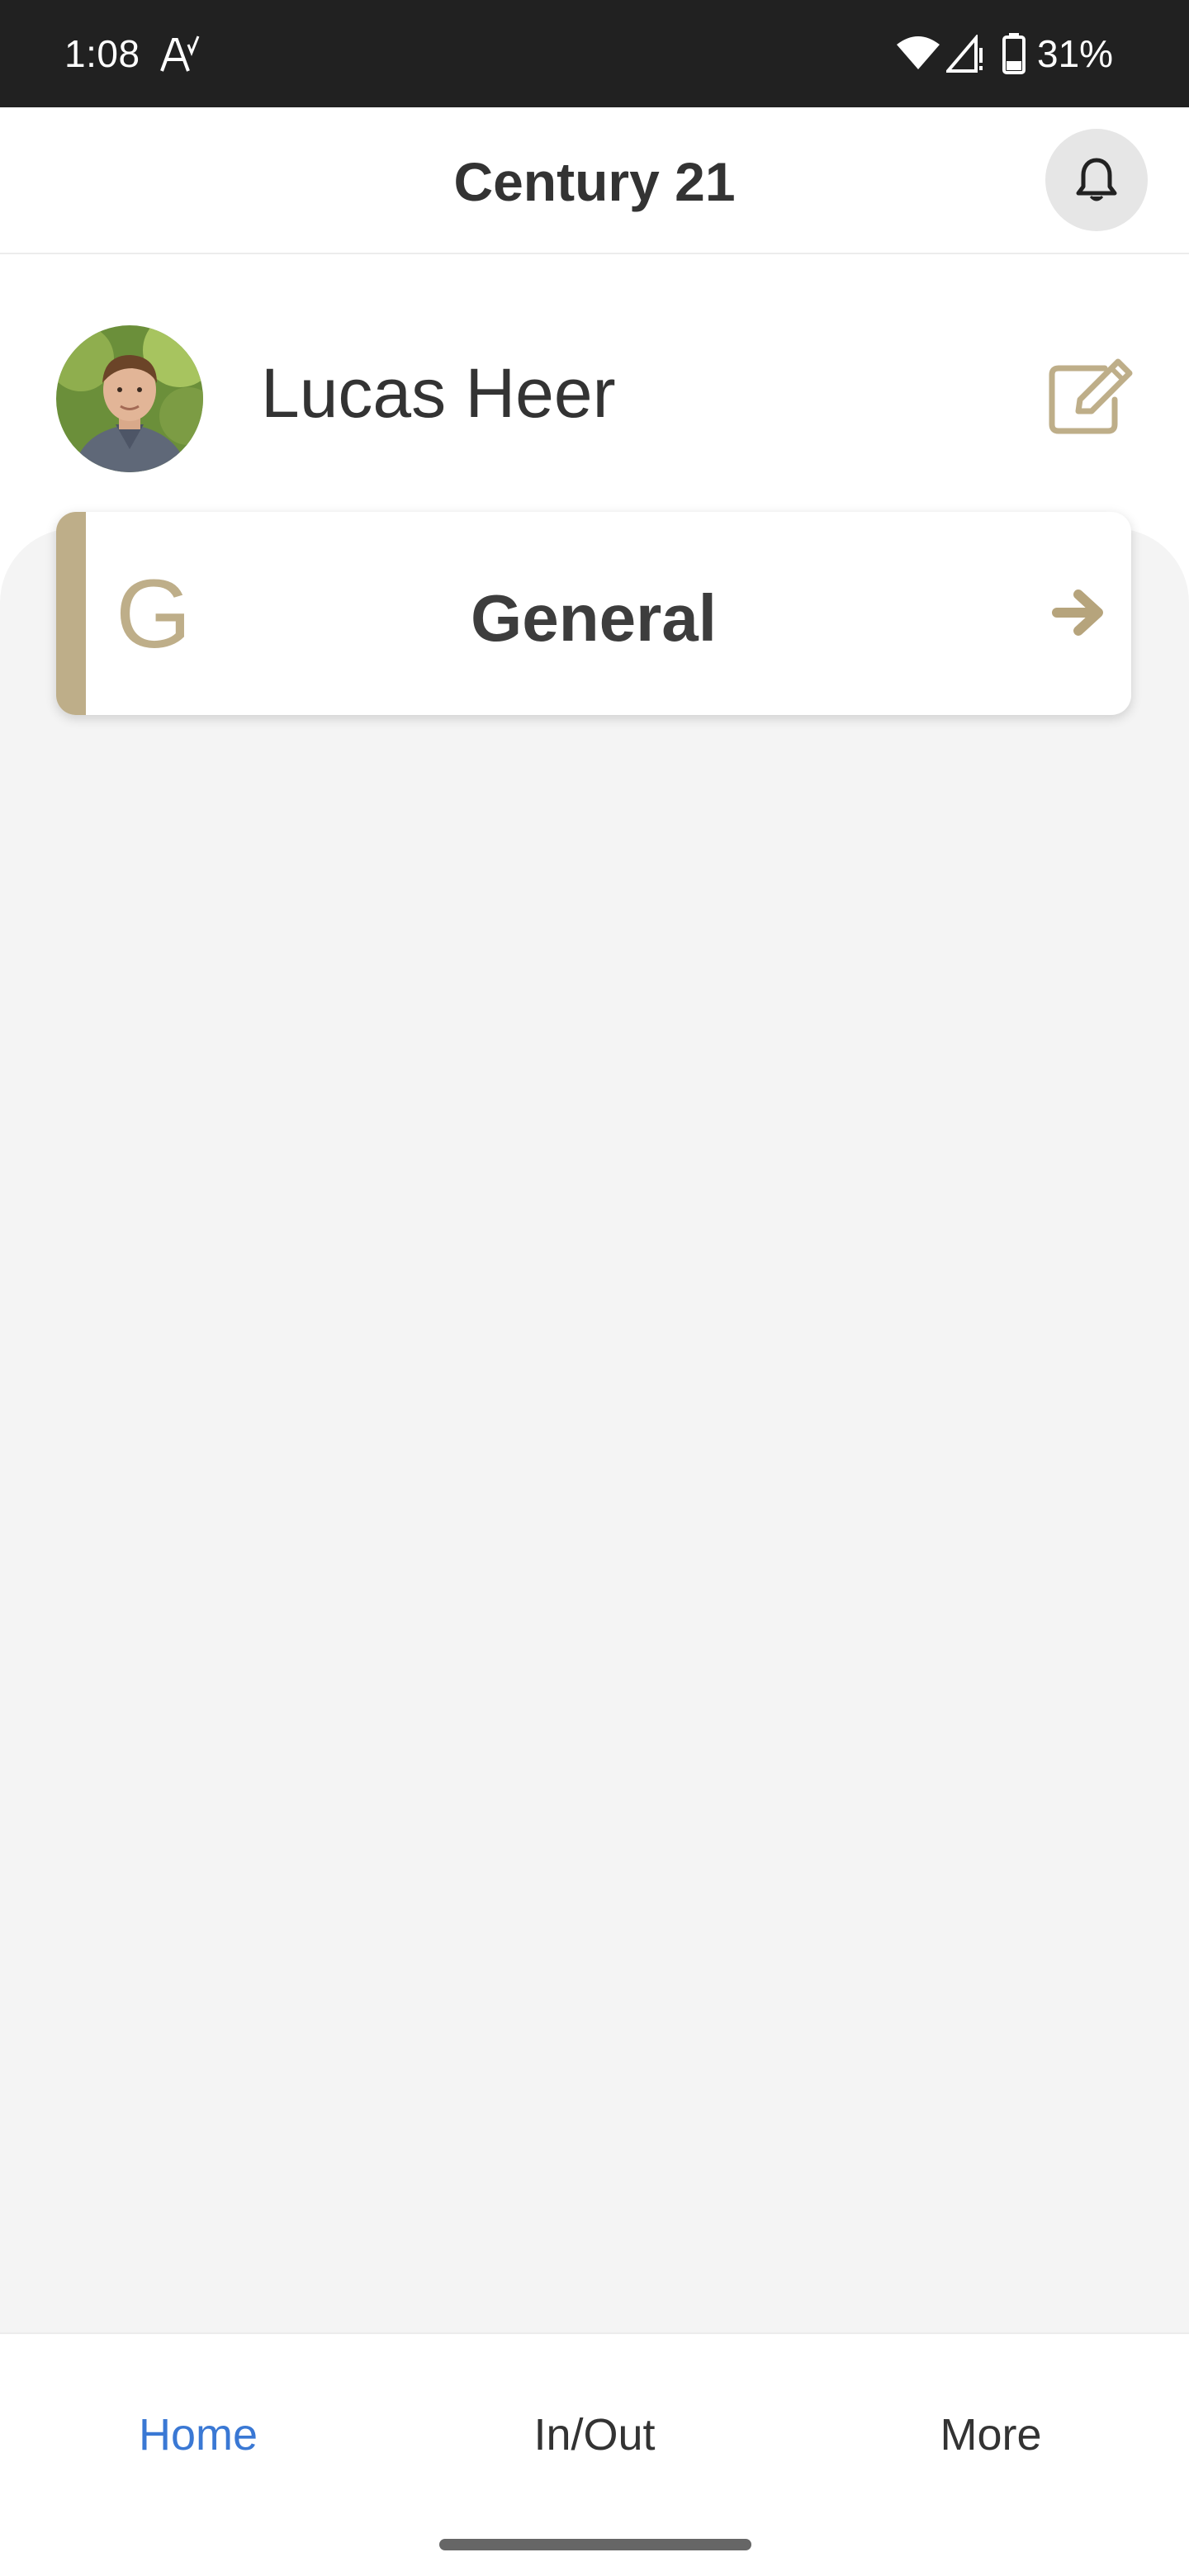  I want to click on battery-icon, so click(1014, 53).